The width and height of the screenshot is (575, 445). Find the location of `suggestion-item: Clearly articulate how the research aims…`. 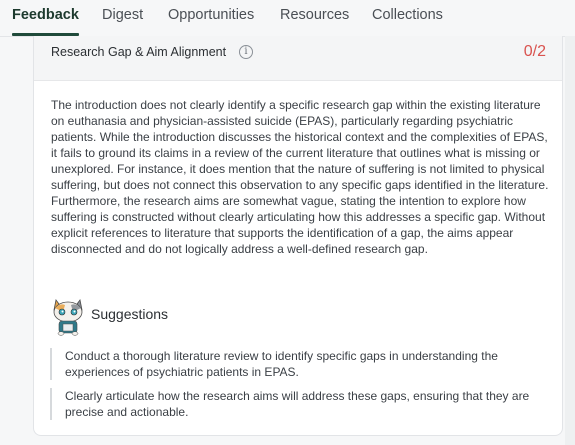

suggestion-item: Clearly articulate how the research aims… is located at coordinates (300, 404).